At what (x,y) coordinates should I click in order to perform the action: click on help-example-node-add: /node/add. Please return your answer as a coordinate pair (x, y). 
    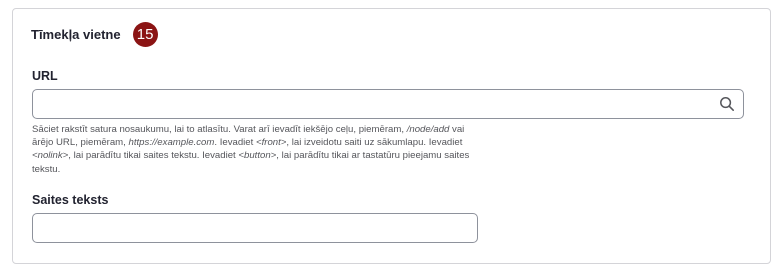
    Looking at the image, I should click on (428, 129).